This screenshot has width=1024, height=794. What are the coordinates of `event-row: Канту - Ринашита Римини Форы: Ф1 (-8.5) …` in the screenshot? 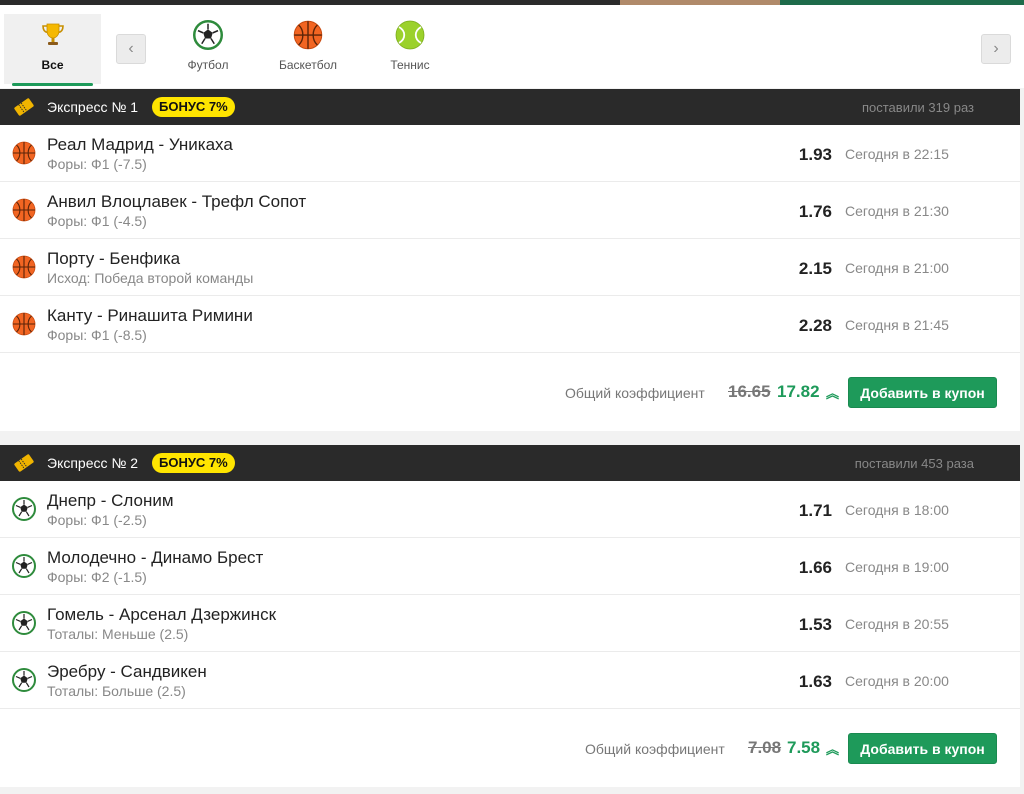 It's located at (510, 324).